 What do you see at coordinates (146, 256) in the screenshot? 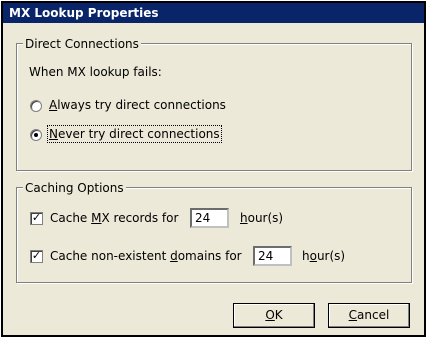
I see `cache-nx-label: Cache non-existent domains for` at bounding box center [146, 256].